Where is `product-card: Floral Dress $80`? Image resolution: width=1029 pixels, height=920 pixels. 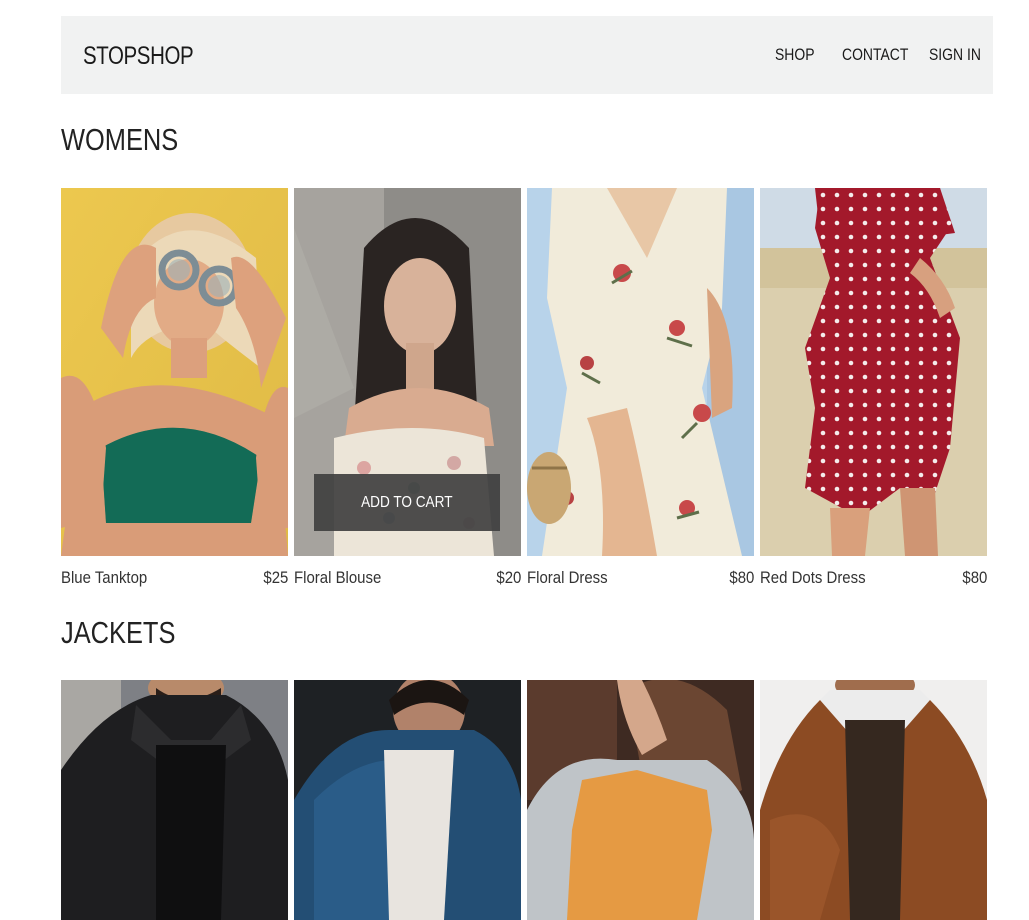 product-card: Floral Dress $80 is located at coordinates (640, 390).